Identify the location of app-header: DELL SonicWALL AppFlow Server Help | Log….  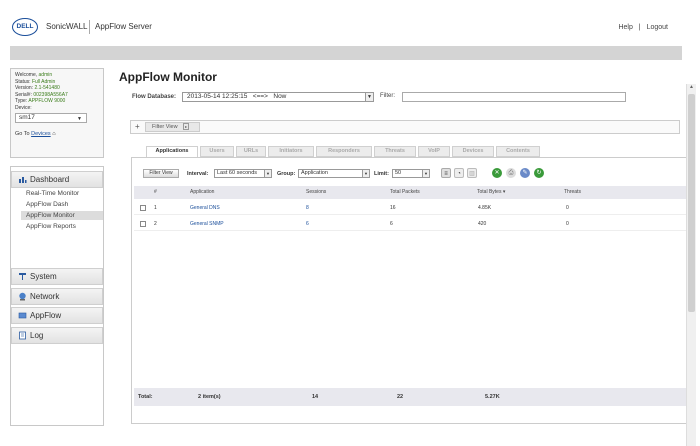
(350, 23).